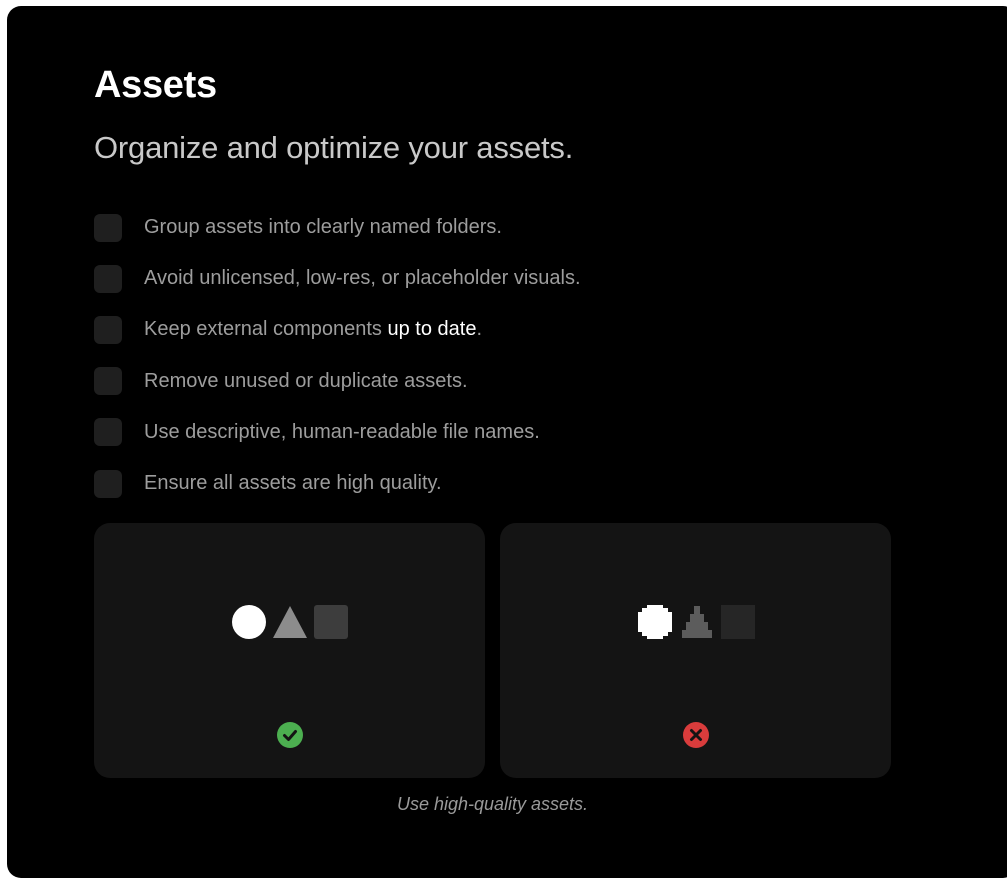  I want to click on checklist-item: Ensure all assets are high quality., so click(337, 483).